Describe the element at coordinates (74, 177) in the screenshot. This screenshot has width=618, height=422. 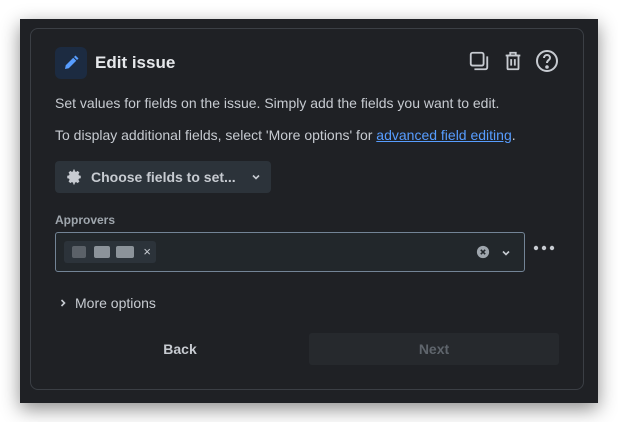
I see `gear-icon` at that location.